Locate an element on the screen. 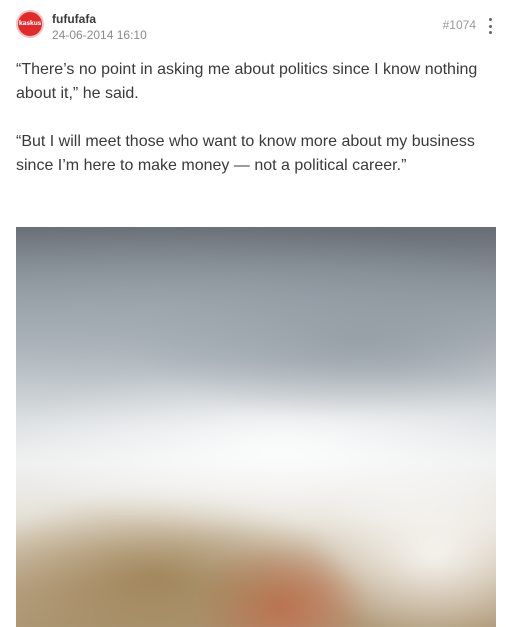 The width and height of the screenshot is (512, 627). post-timestamp: 24-06-2014 16:10 is located at coordinates (99, 35).